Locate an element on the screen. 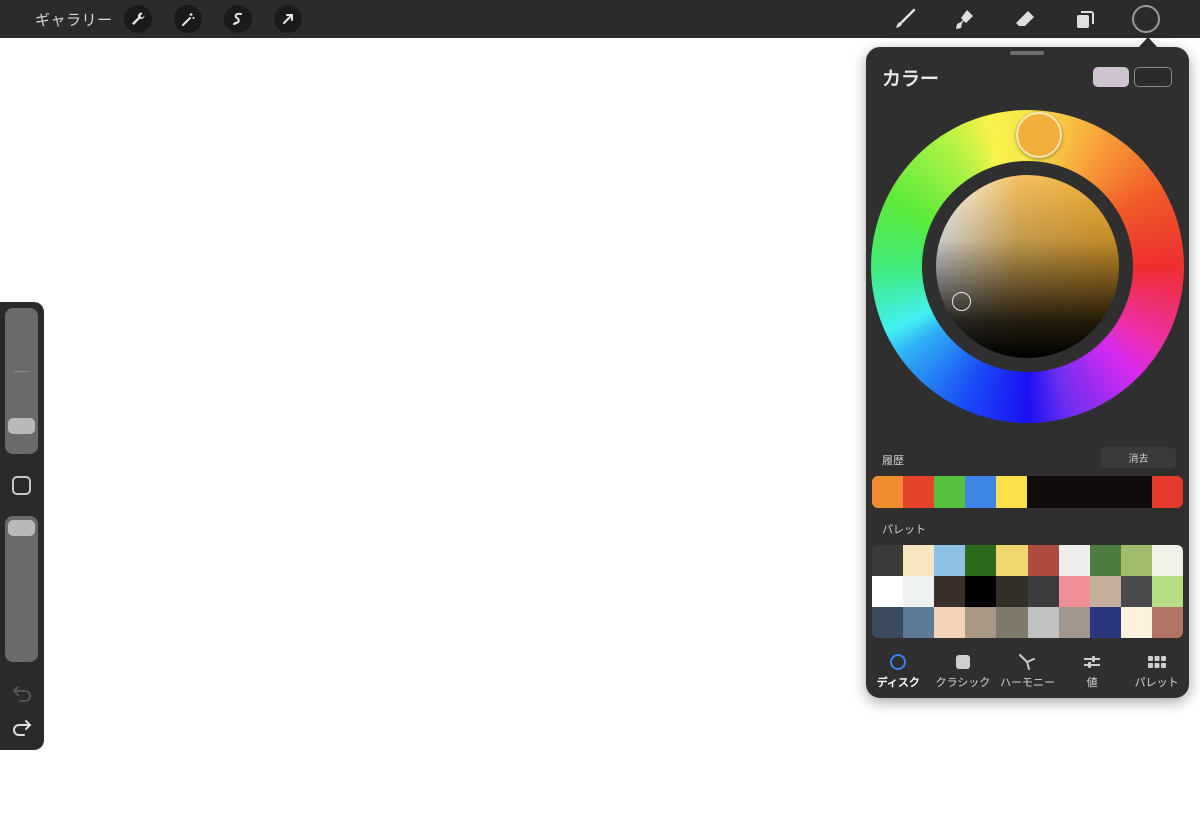 The width and height of the screenshot is (1200, 838). tab-harmony: ハーモニー is located at coordinates (1027, 672).